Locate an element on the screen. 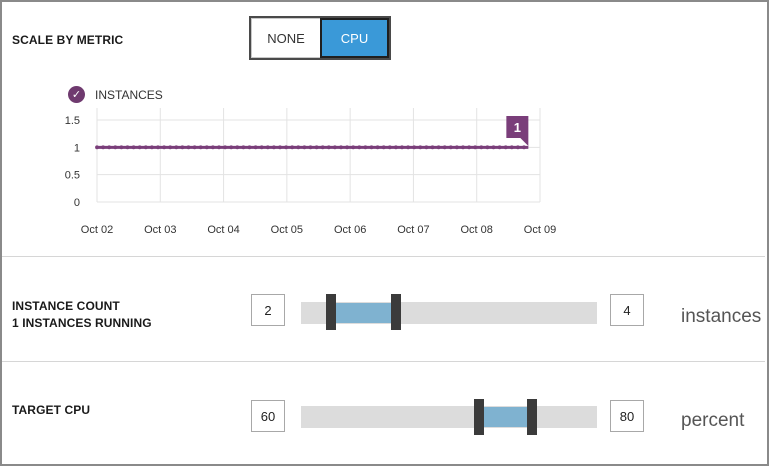 This screenshot has height=466, width=769. target-cpu-label: TARGET CPU is located at coordinates (51, 410).